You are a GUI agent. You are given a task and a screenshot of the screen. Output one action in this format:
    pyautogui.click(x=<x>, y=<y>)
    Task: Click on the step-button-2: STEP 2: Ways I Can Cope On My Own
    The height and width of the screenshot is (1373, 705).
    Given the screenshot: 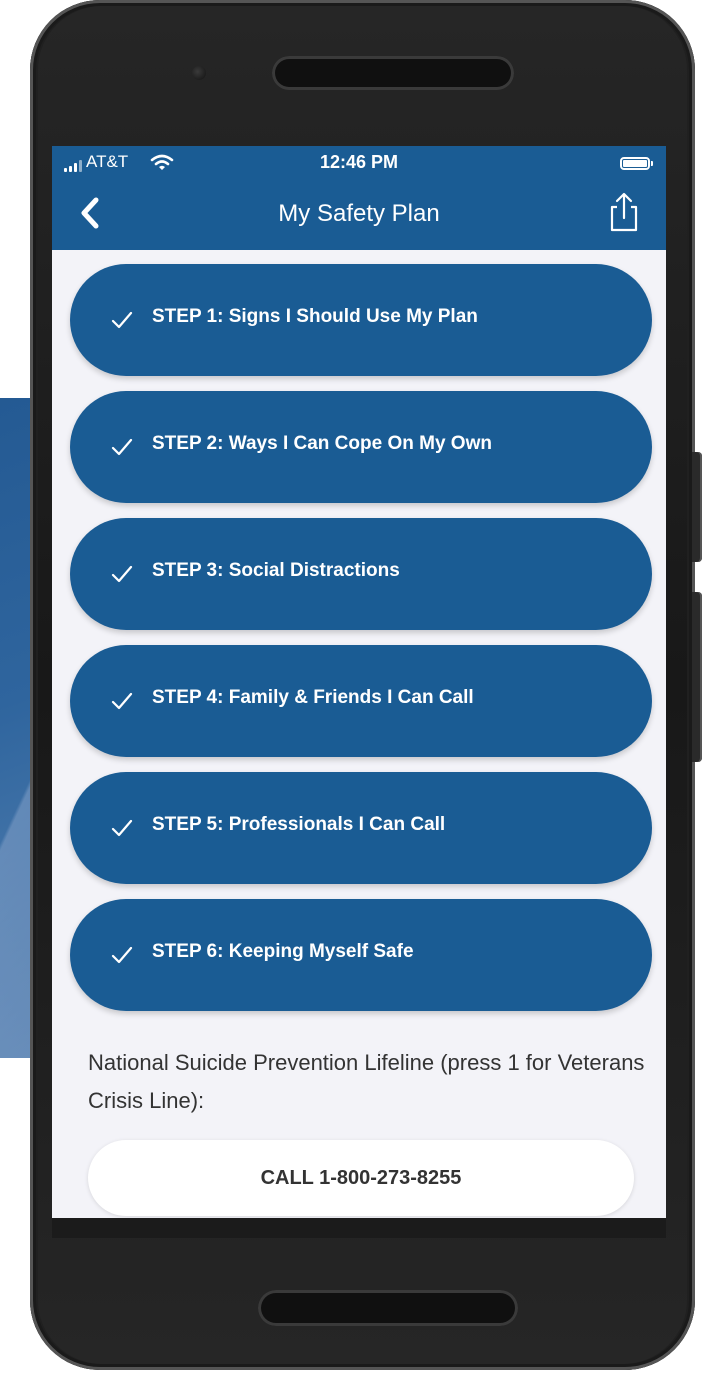 What is the action you would take?
    pyautogui.click(x=361, y=447)
    